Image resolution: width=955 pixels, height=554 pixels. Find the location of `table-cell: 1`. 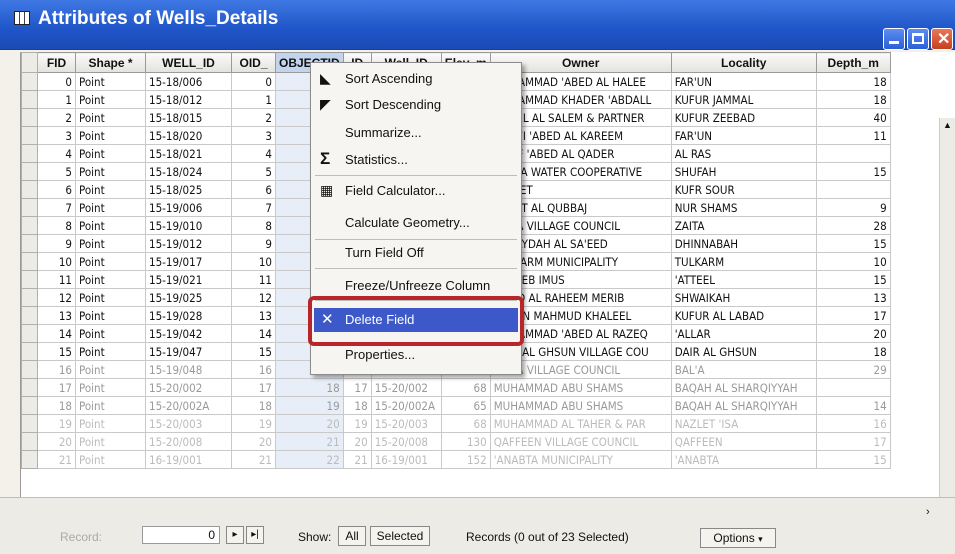

table-cell: 1 is located at coordinates (253, 99).